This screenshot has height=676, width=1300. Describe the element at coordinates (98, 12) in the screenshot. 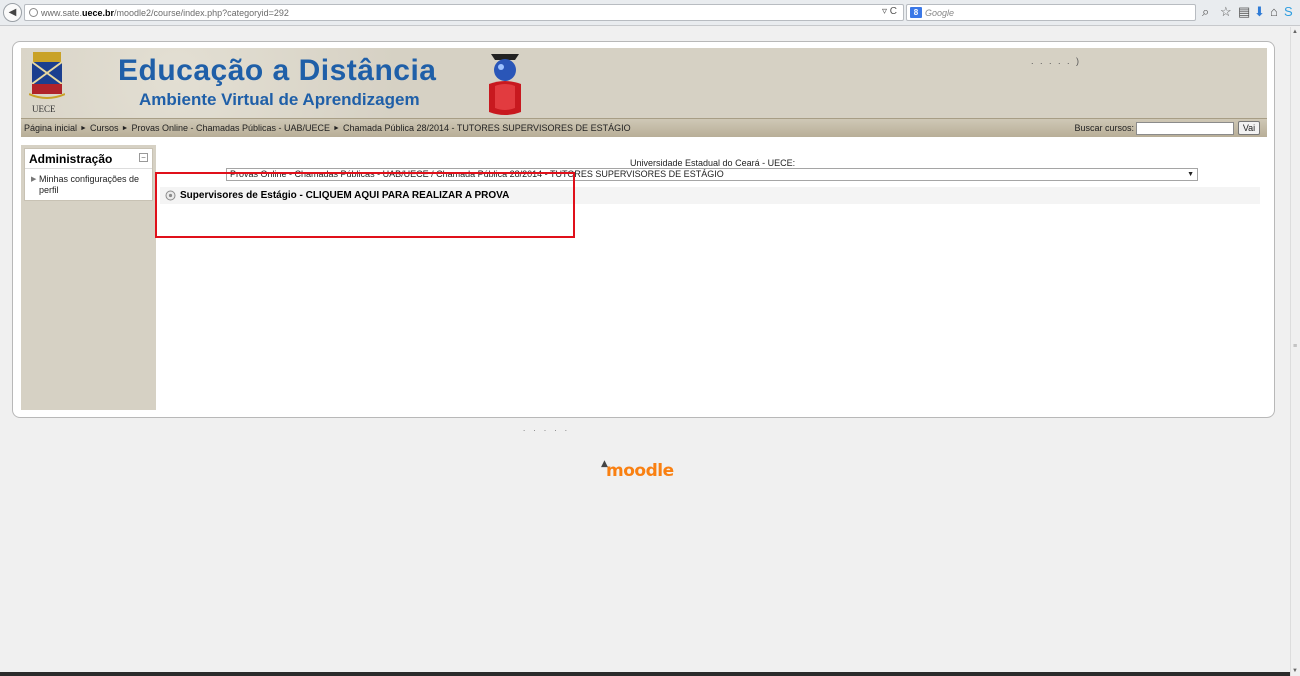

I see `url-domain: uece.br` at that location.